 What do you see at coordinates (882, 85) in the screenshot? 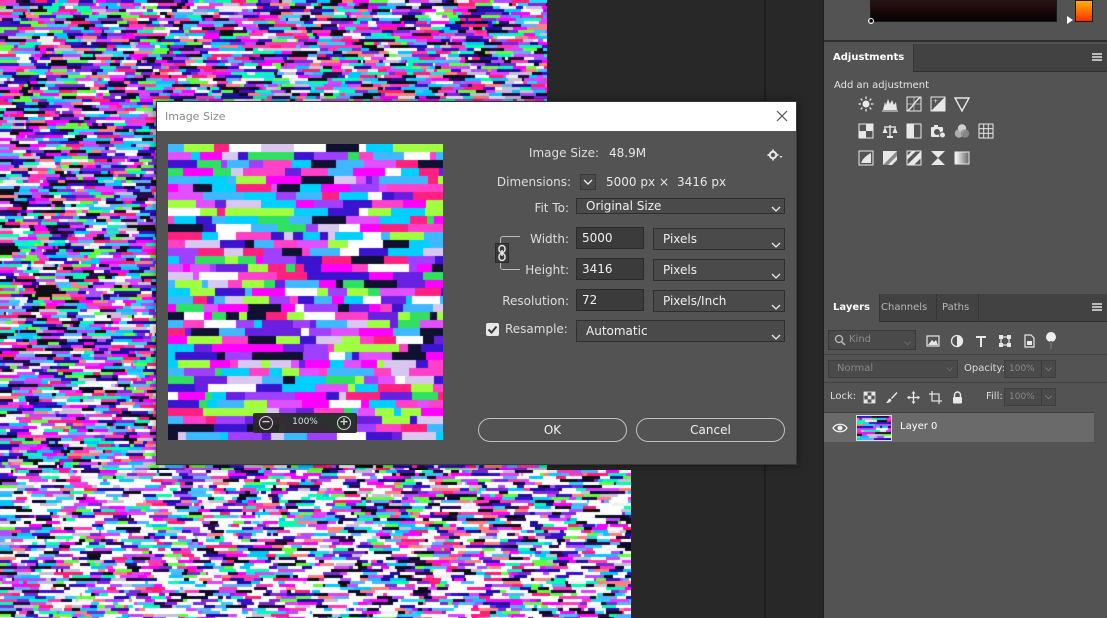
I see `adjustments-caption: Add an adjustment` at bounding box center [882, 85].